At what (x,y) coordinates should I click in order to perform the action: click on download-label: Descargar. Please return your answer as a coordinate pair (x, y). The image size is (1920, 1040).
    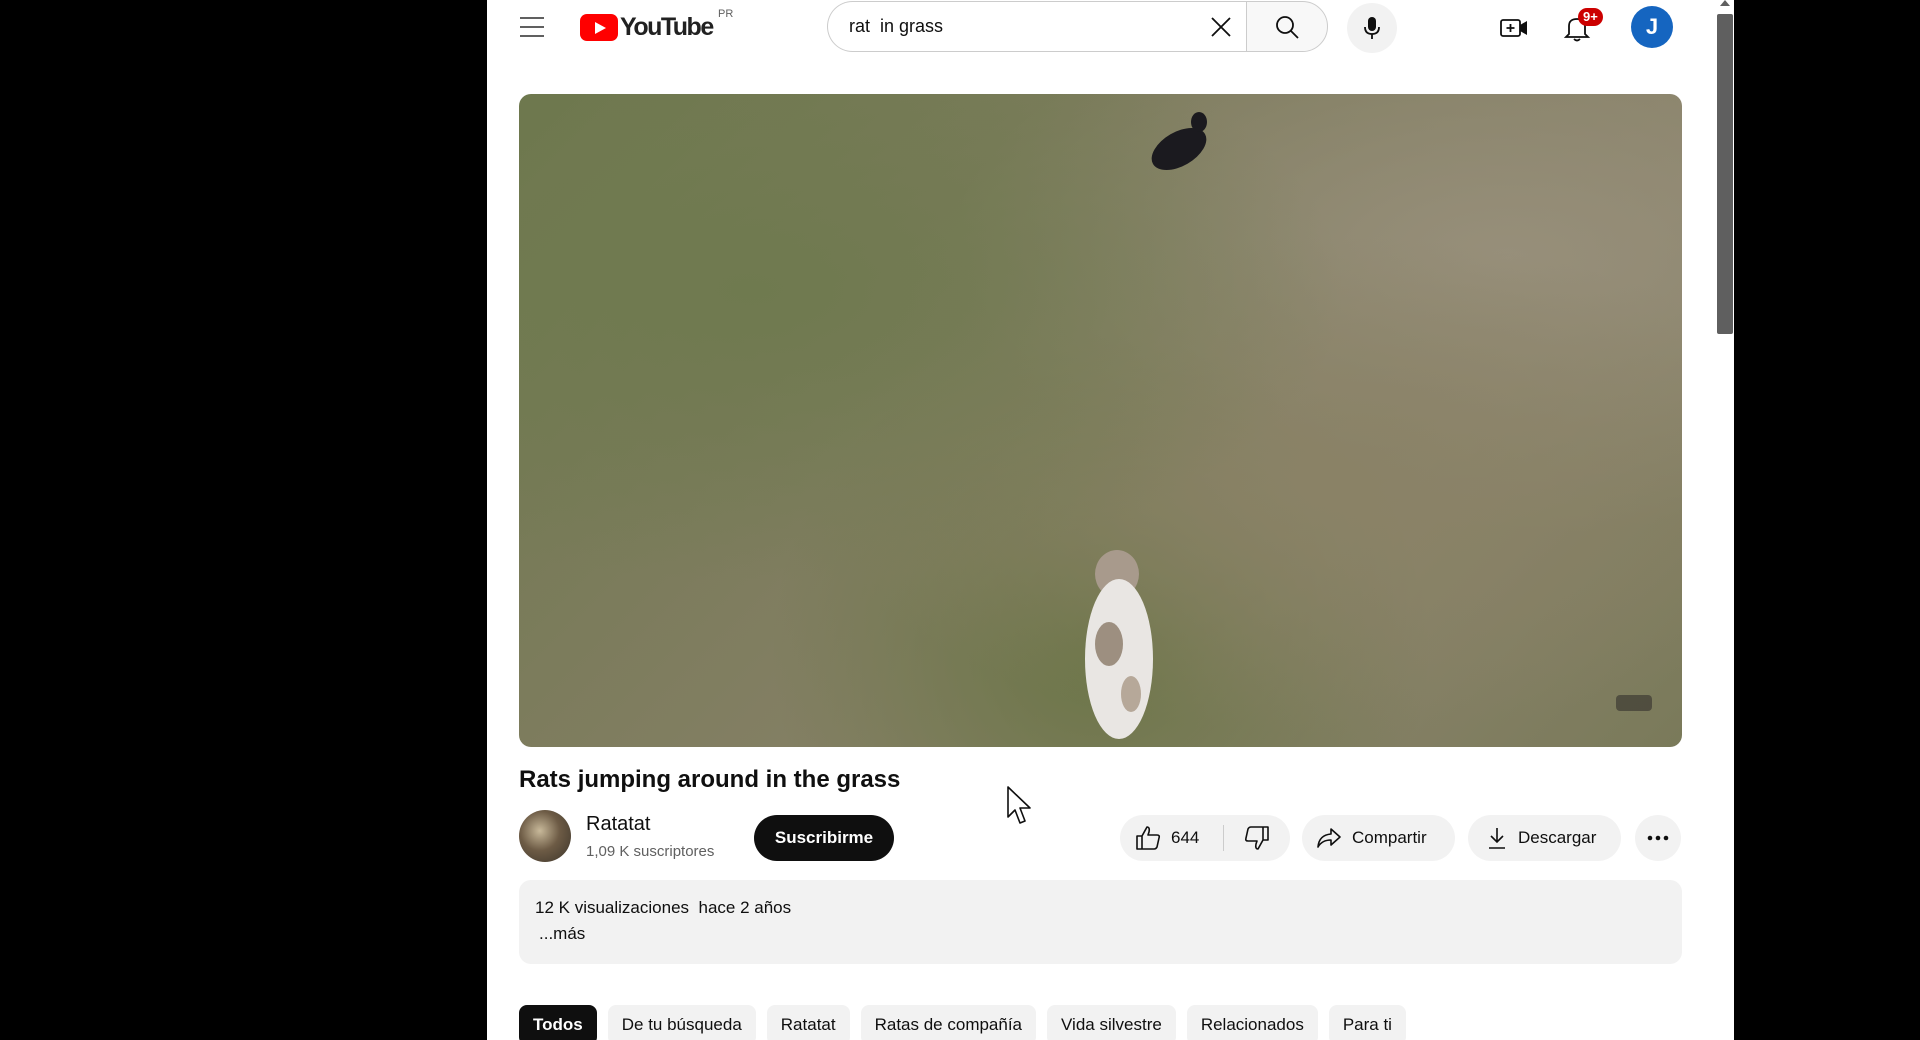
    Looking at the image, I should click on (1557, 837).